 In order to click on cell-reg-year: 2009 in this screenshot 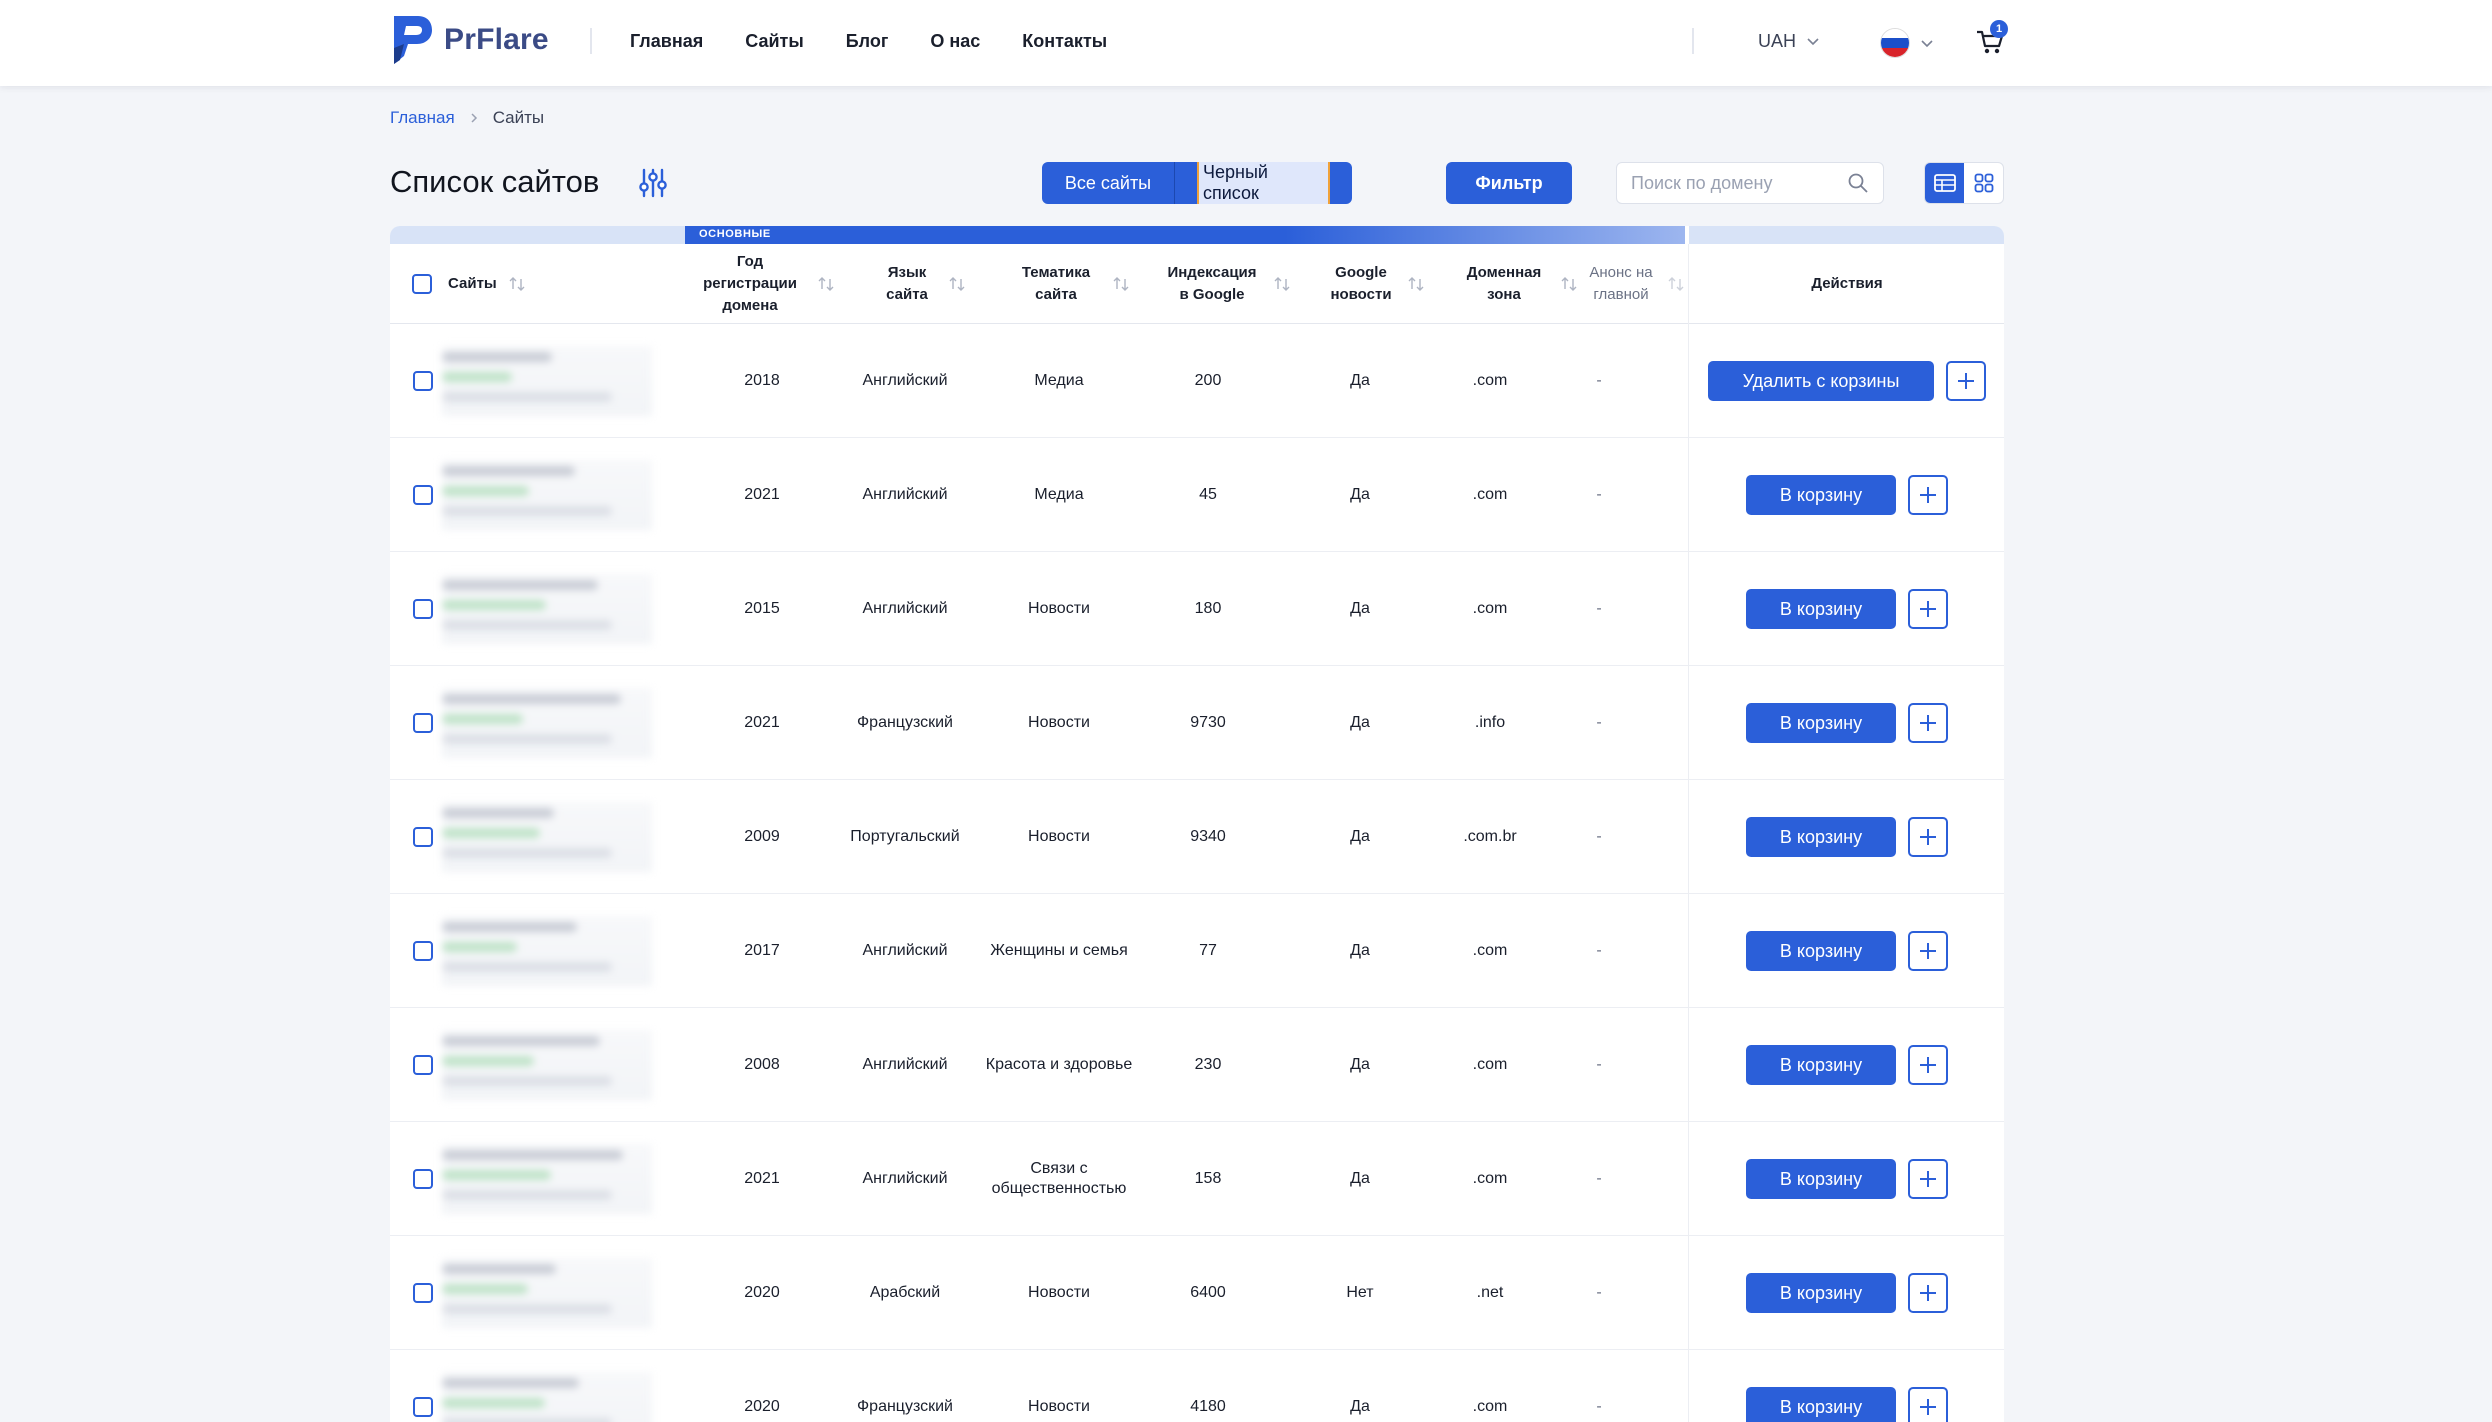, I will do `click(762, 836)`.